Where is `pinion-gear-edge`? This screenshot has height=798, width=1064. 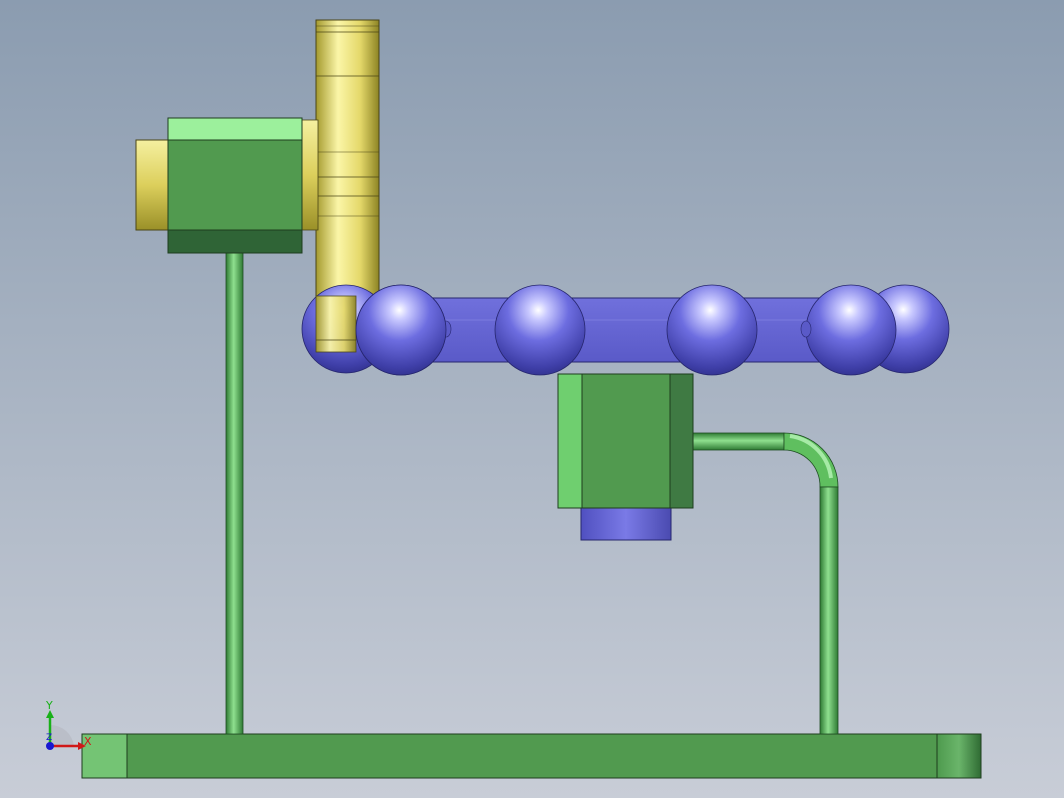 pinion-gear-edge is located at coordinates (336, 324).